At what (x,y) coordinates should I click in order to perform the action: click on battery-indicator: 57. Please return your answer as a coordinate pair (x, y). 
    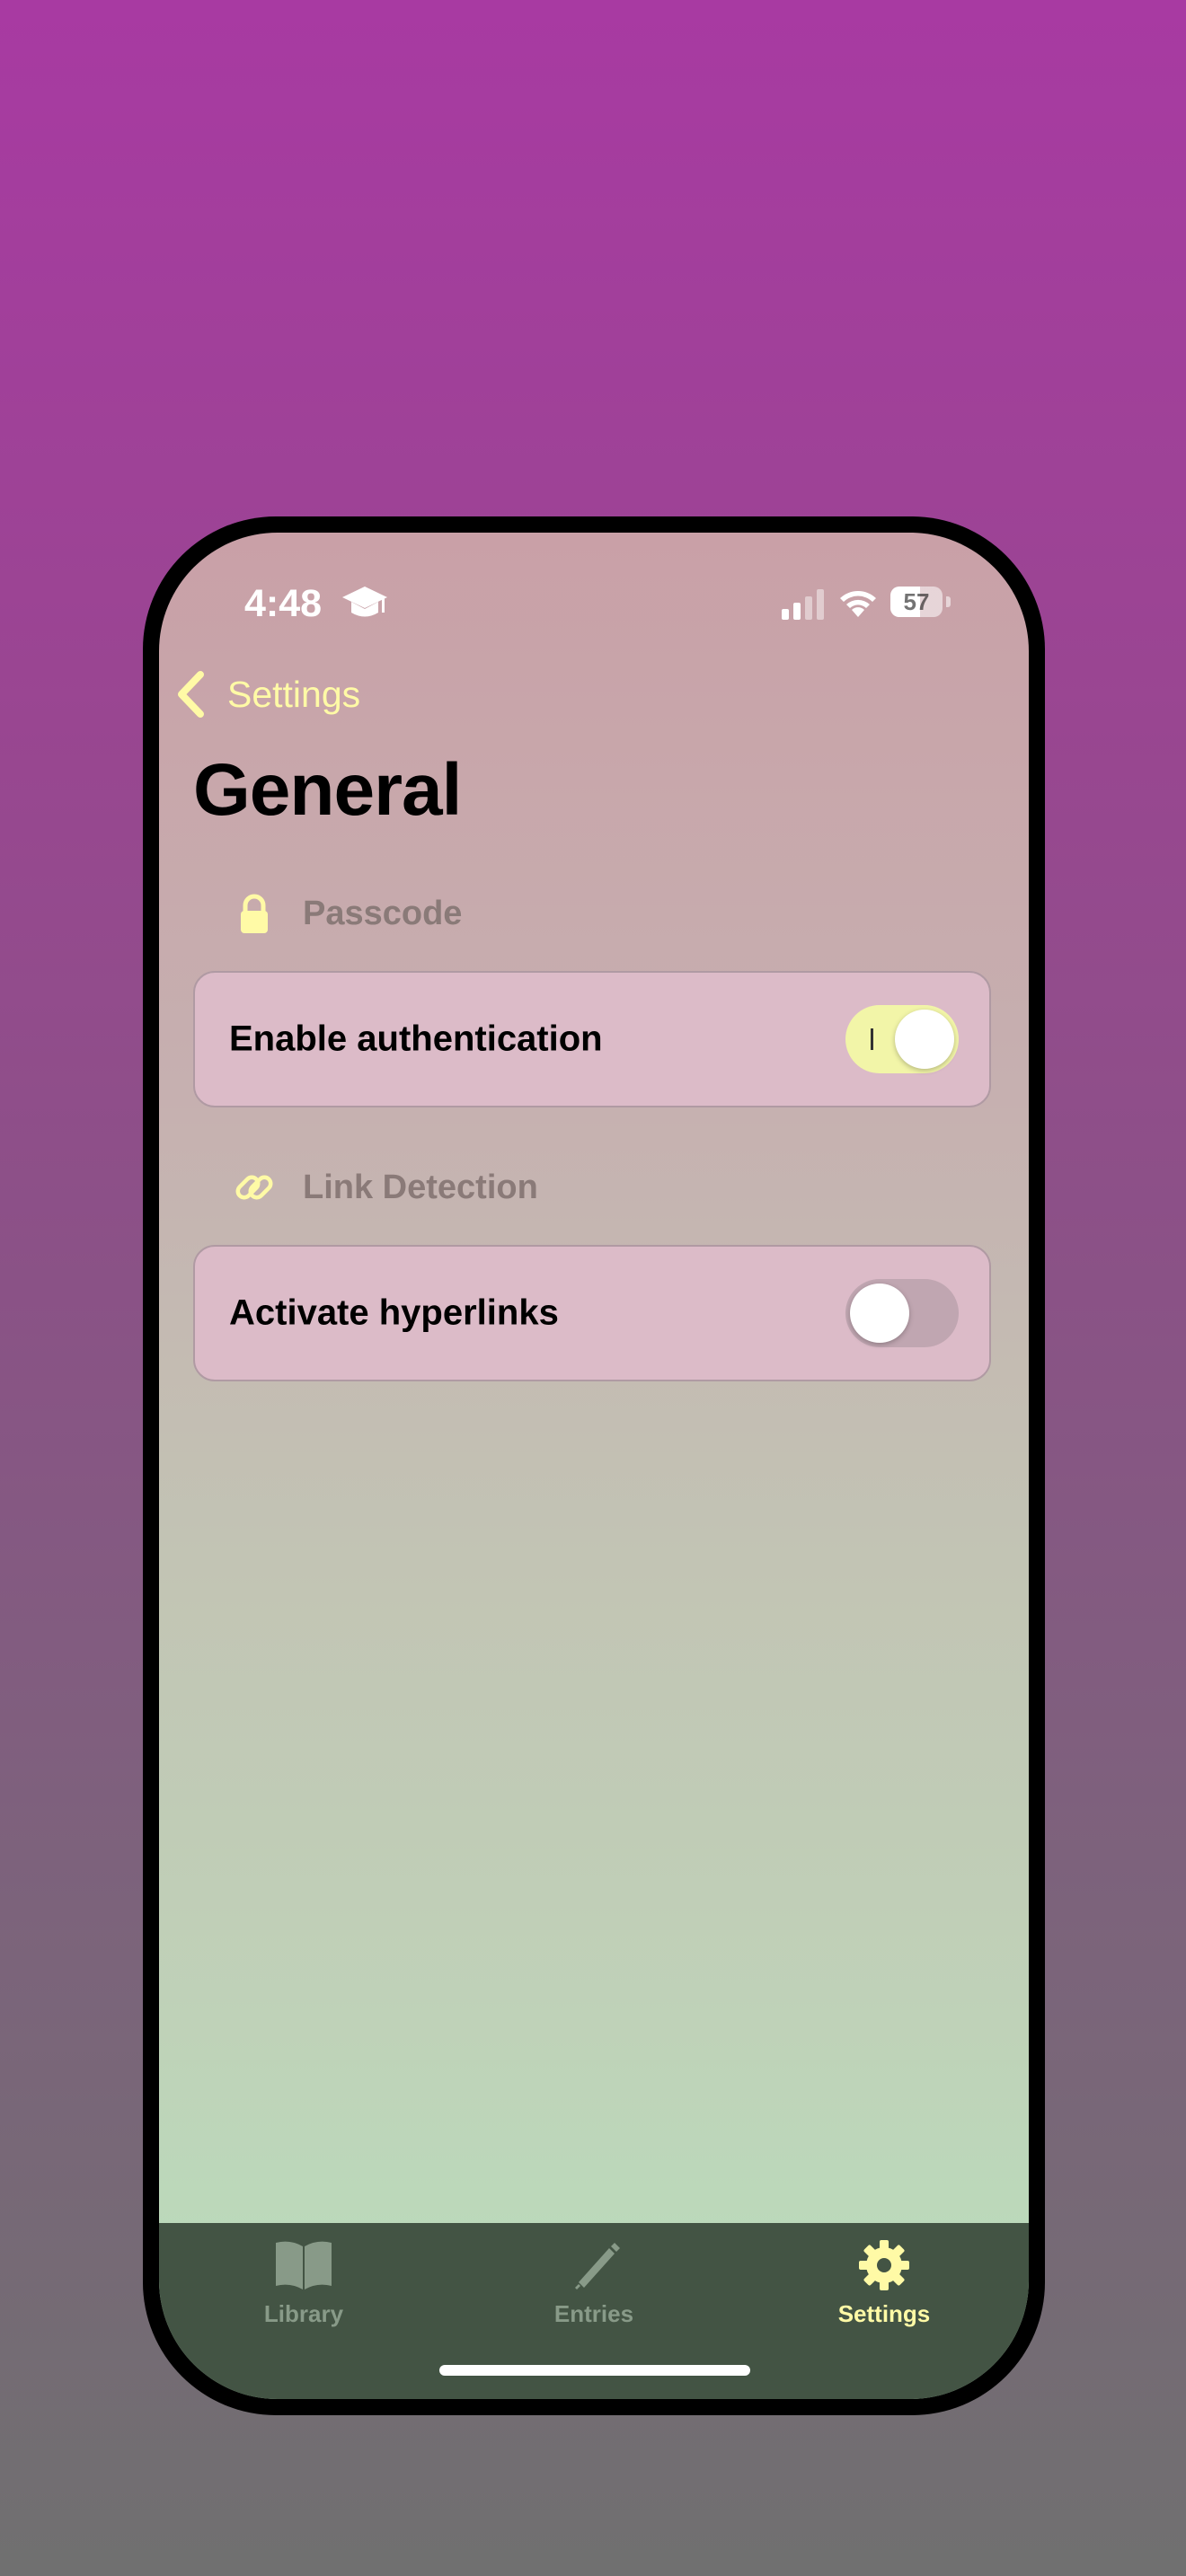
    Looking at the image, I should click on (916, 602).